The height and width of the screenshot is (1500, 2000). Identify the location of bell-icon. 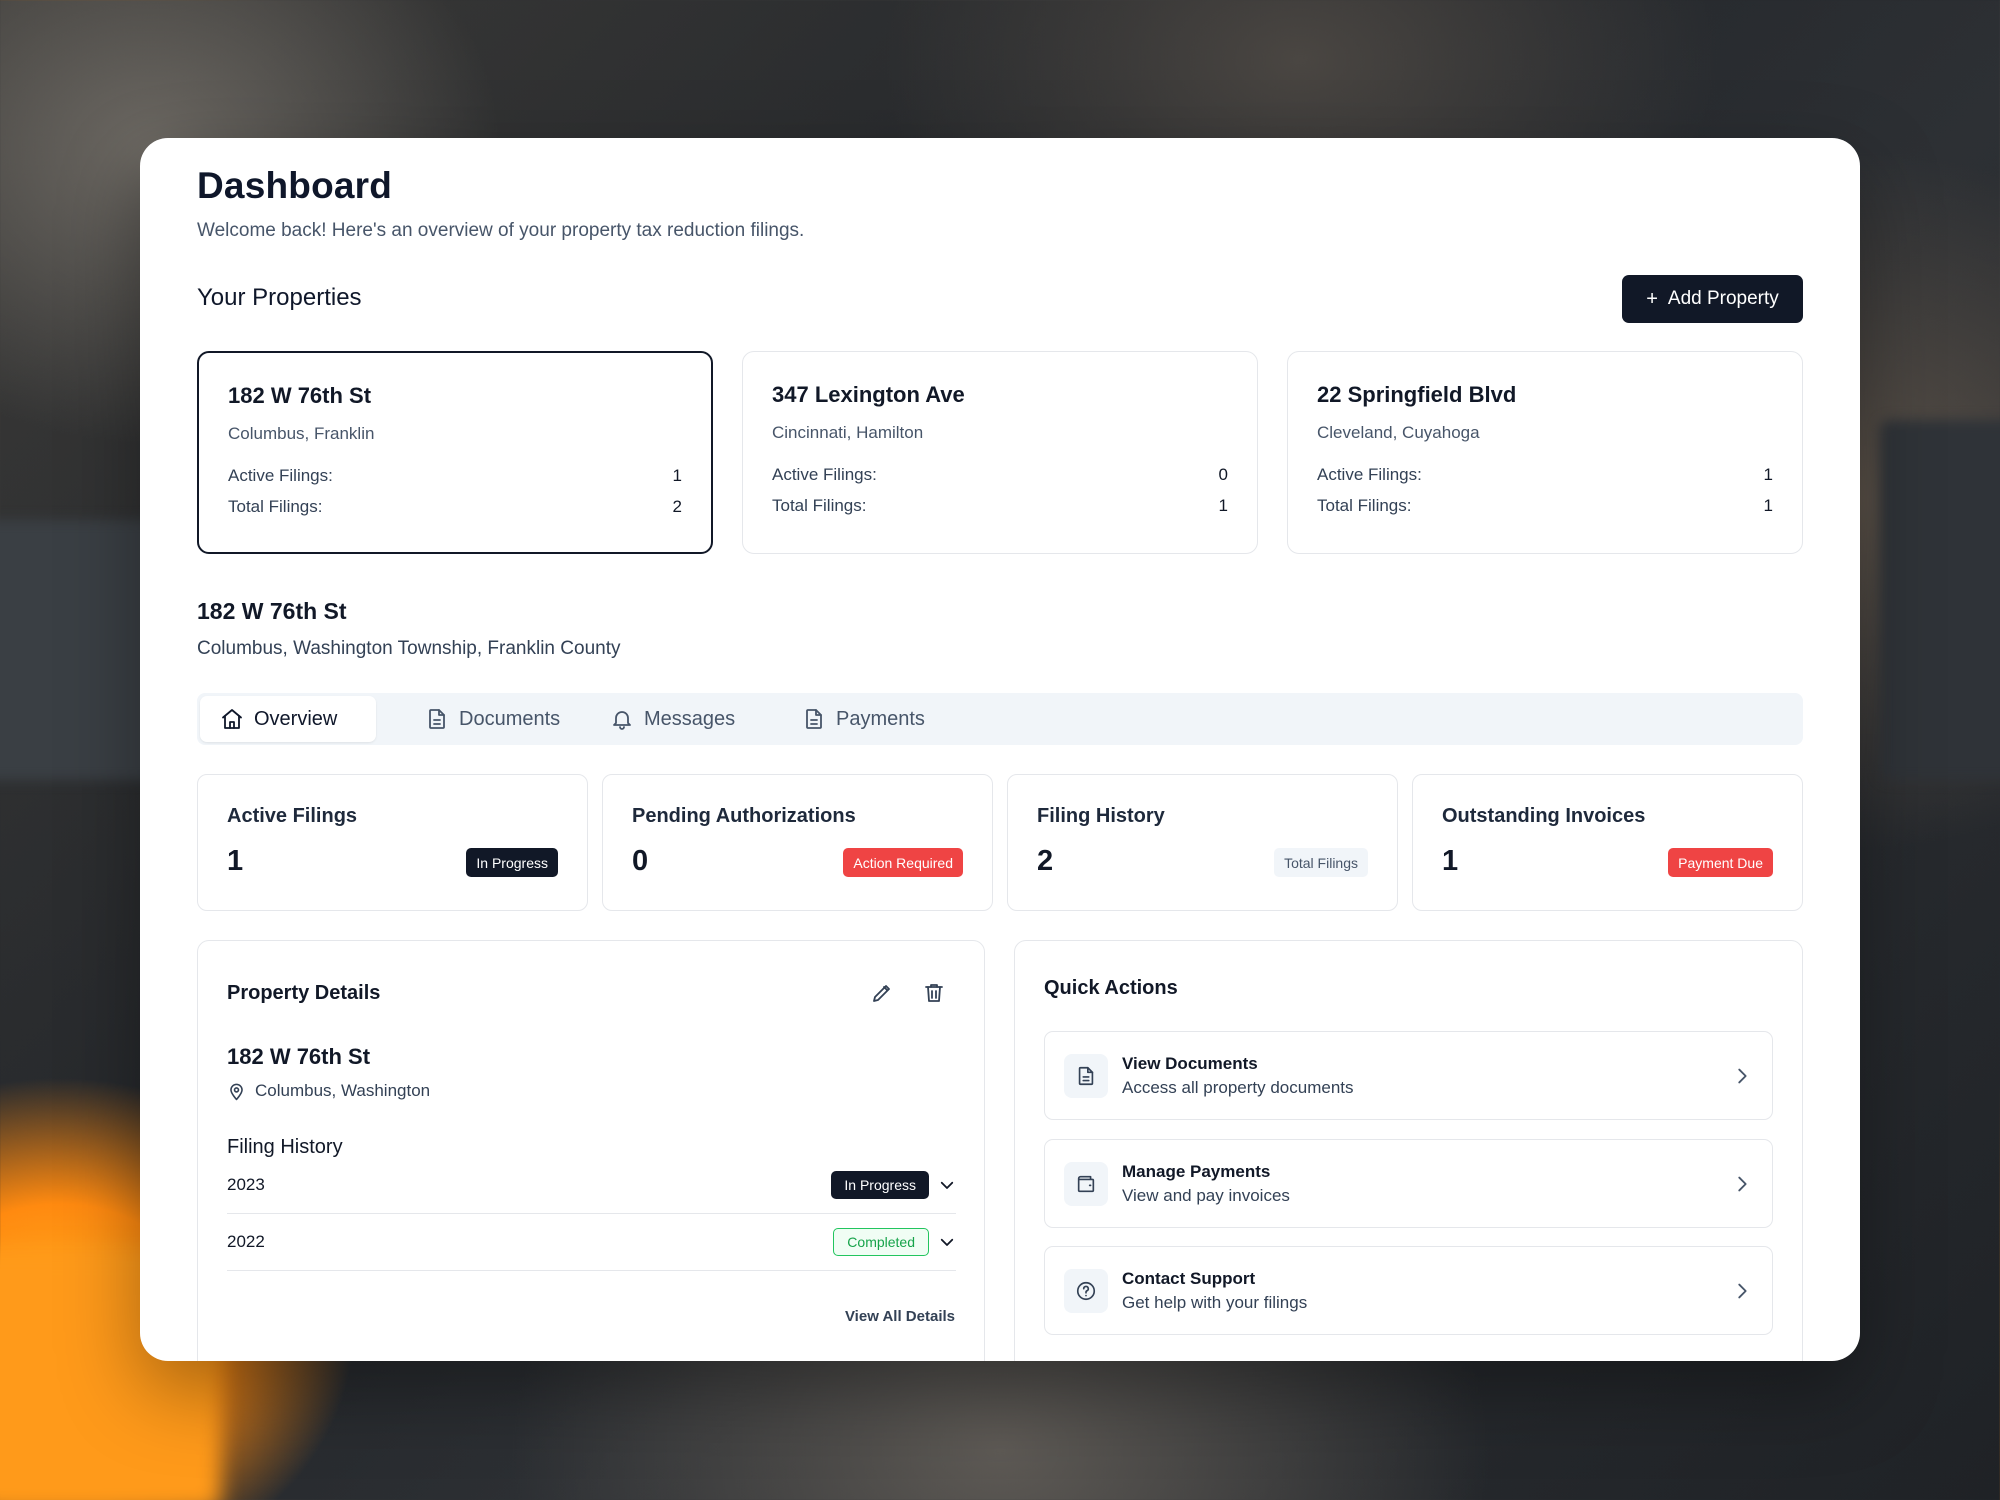
(622, 720).